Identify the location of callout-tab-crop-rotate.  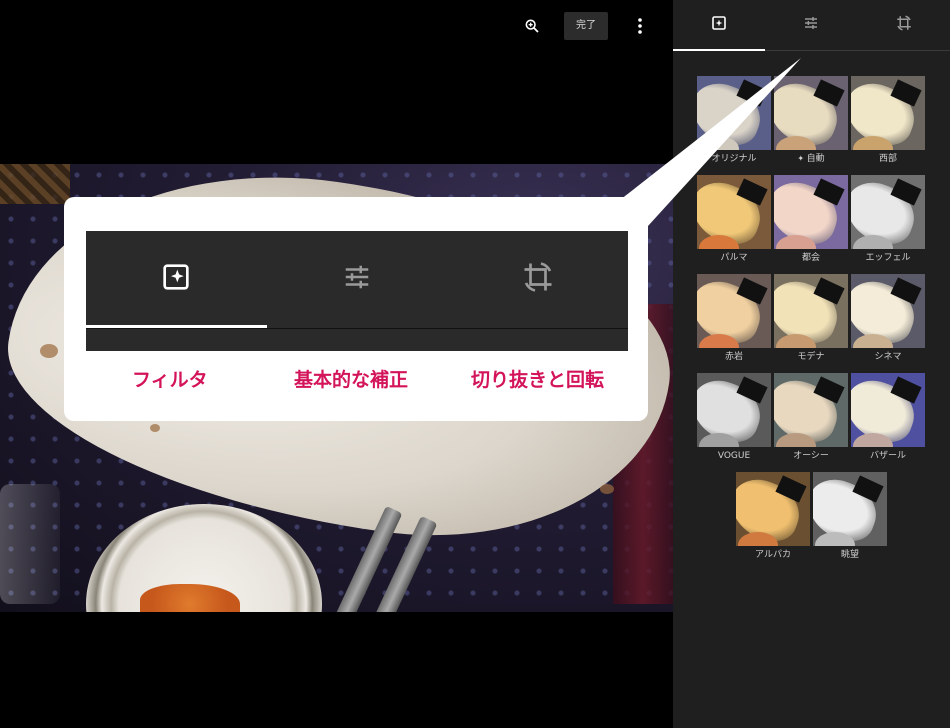
(538, 279).